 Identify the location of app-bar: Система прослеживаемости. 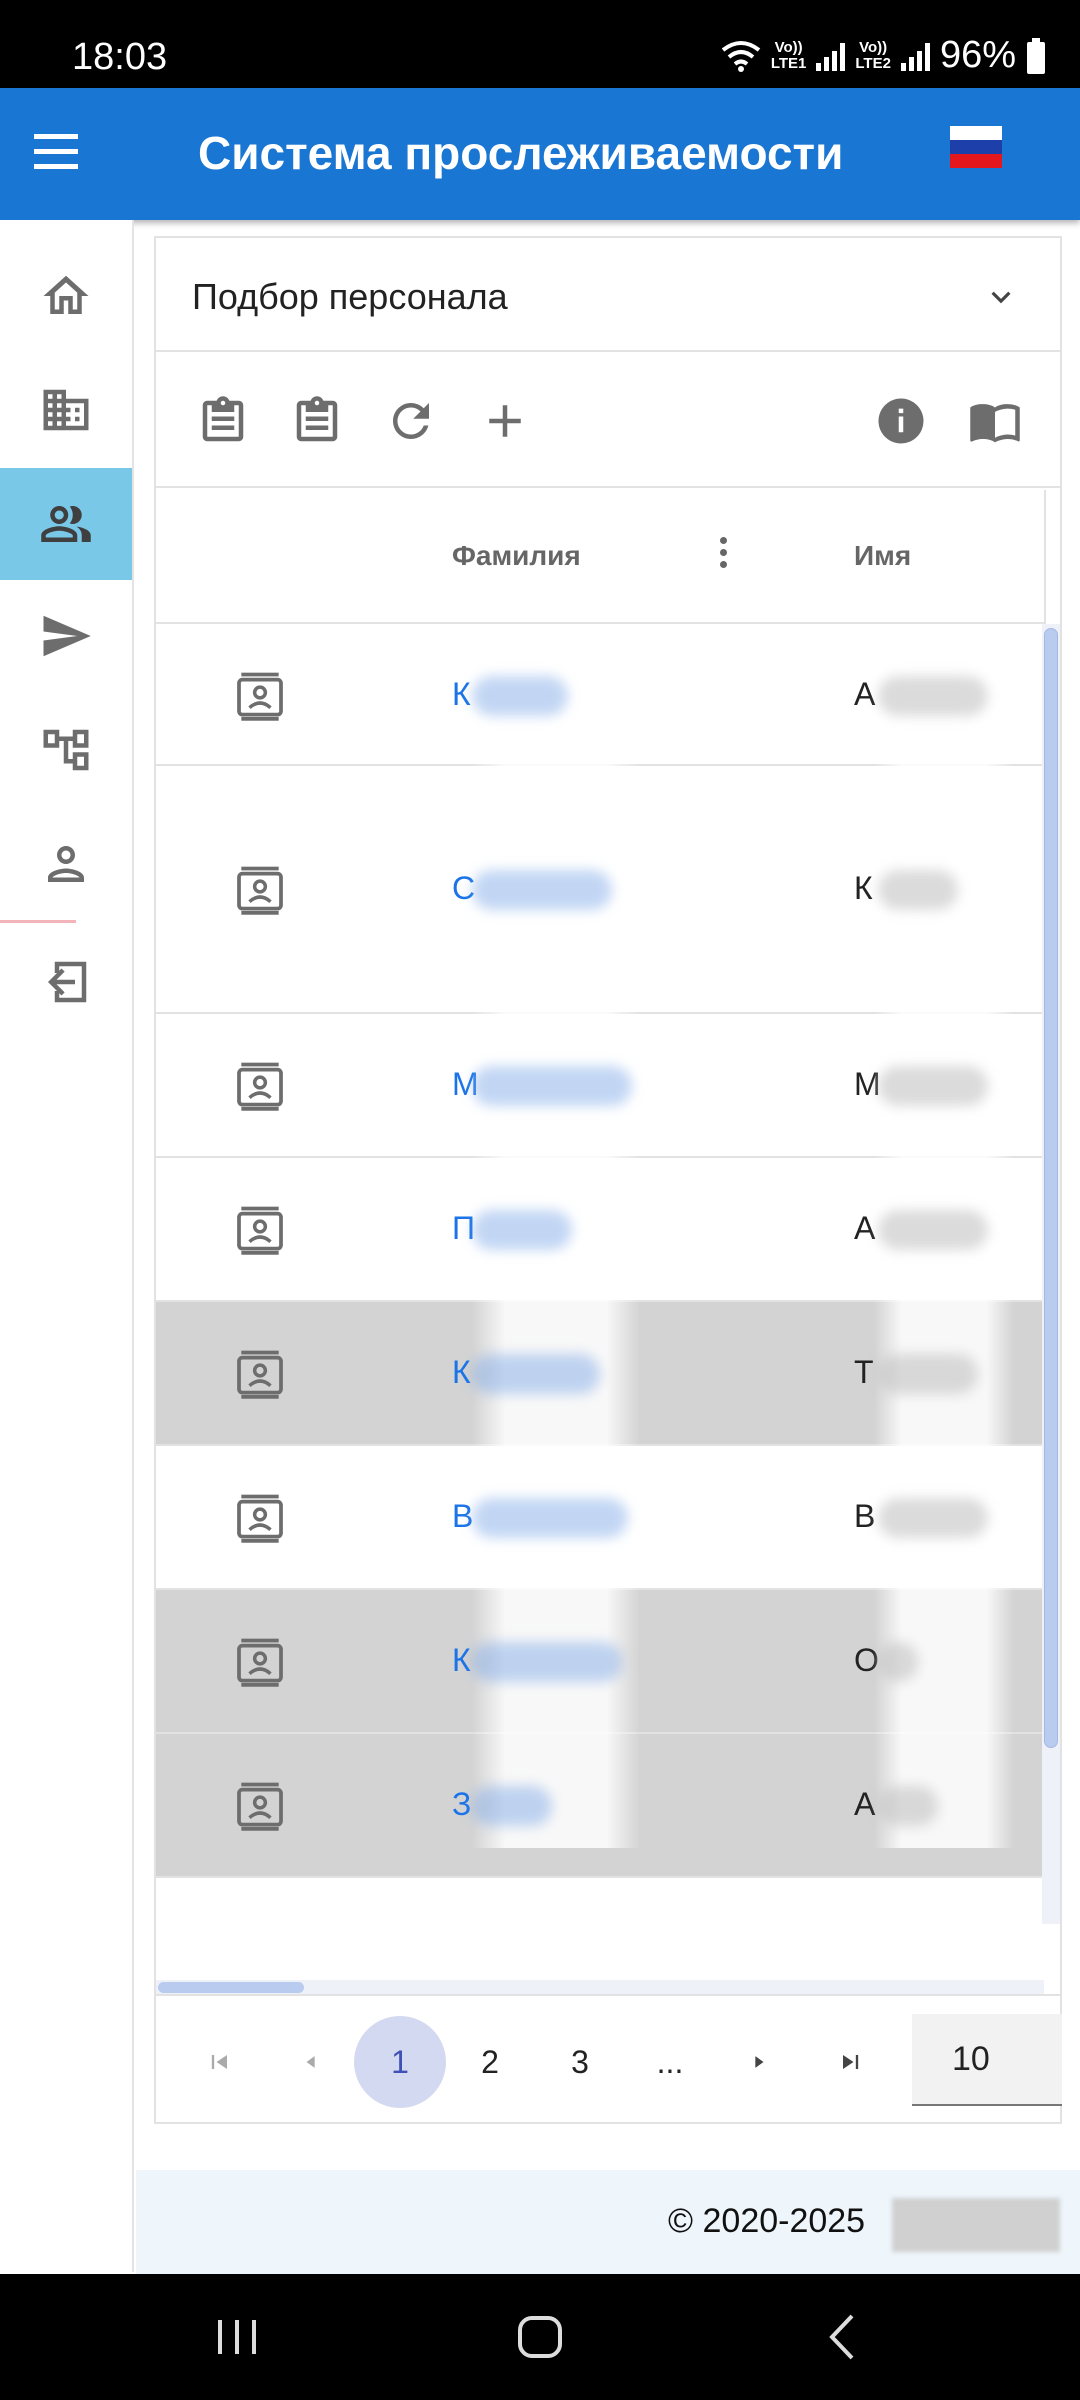
(540, 154).